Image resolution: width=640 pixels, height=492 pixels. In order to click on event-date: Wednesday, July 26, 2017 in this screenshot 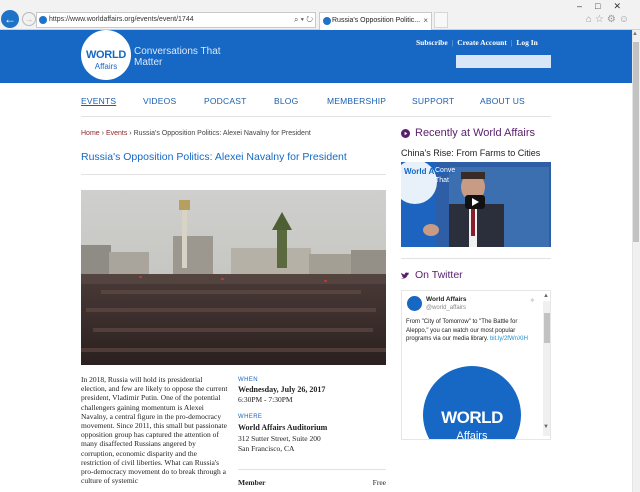, I will do `click(282, 389)`.